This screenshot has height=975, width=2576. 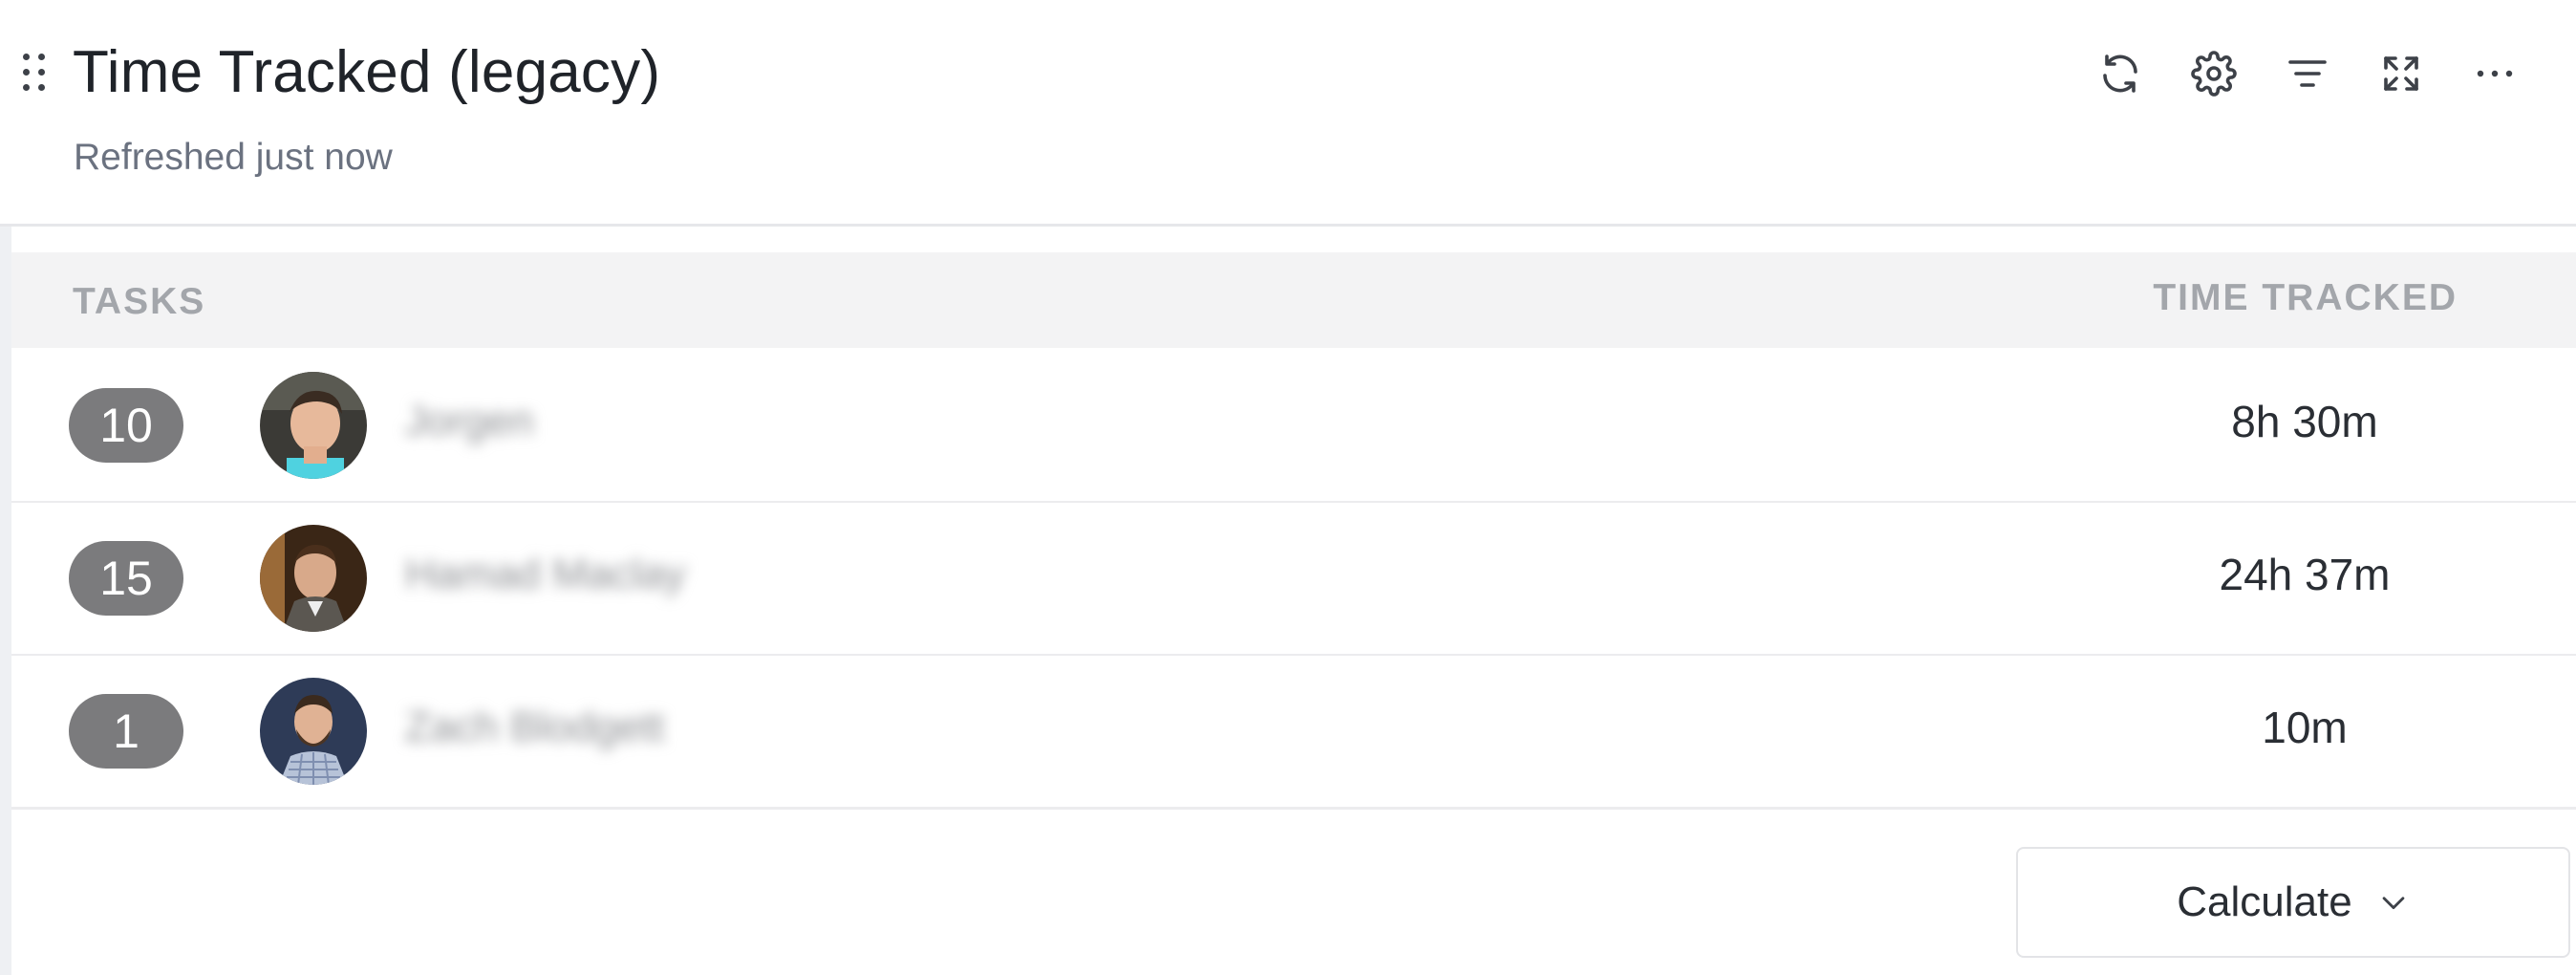 What do you see at coordinates (1293, 300) in the screenshot?
I see `table-header: TASKS TIME TRACKED` at bounding box center [1293, 300].